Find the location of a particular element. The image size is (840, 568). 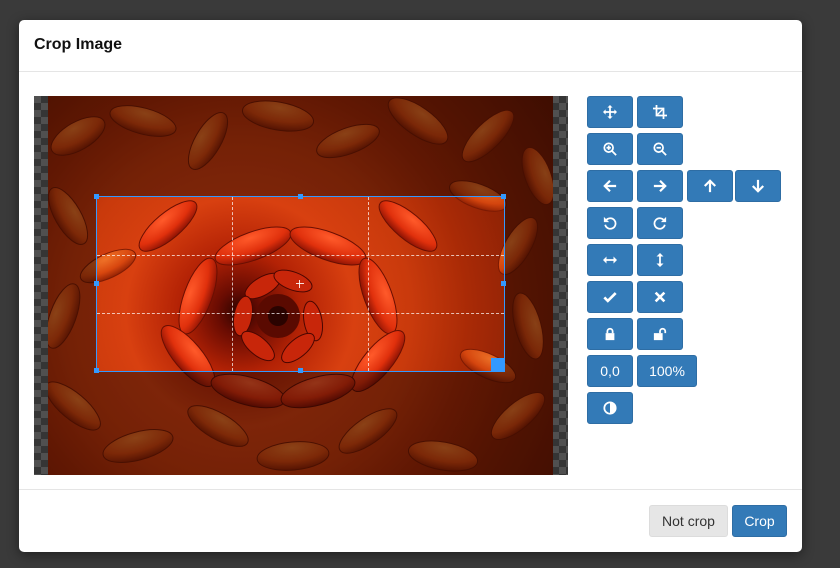

not-crop-button: Not crop is located at coordinates (688, 521).